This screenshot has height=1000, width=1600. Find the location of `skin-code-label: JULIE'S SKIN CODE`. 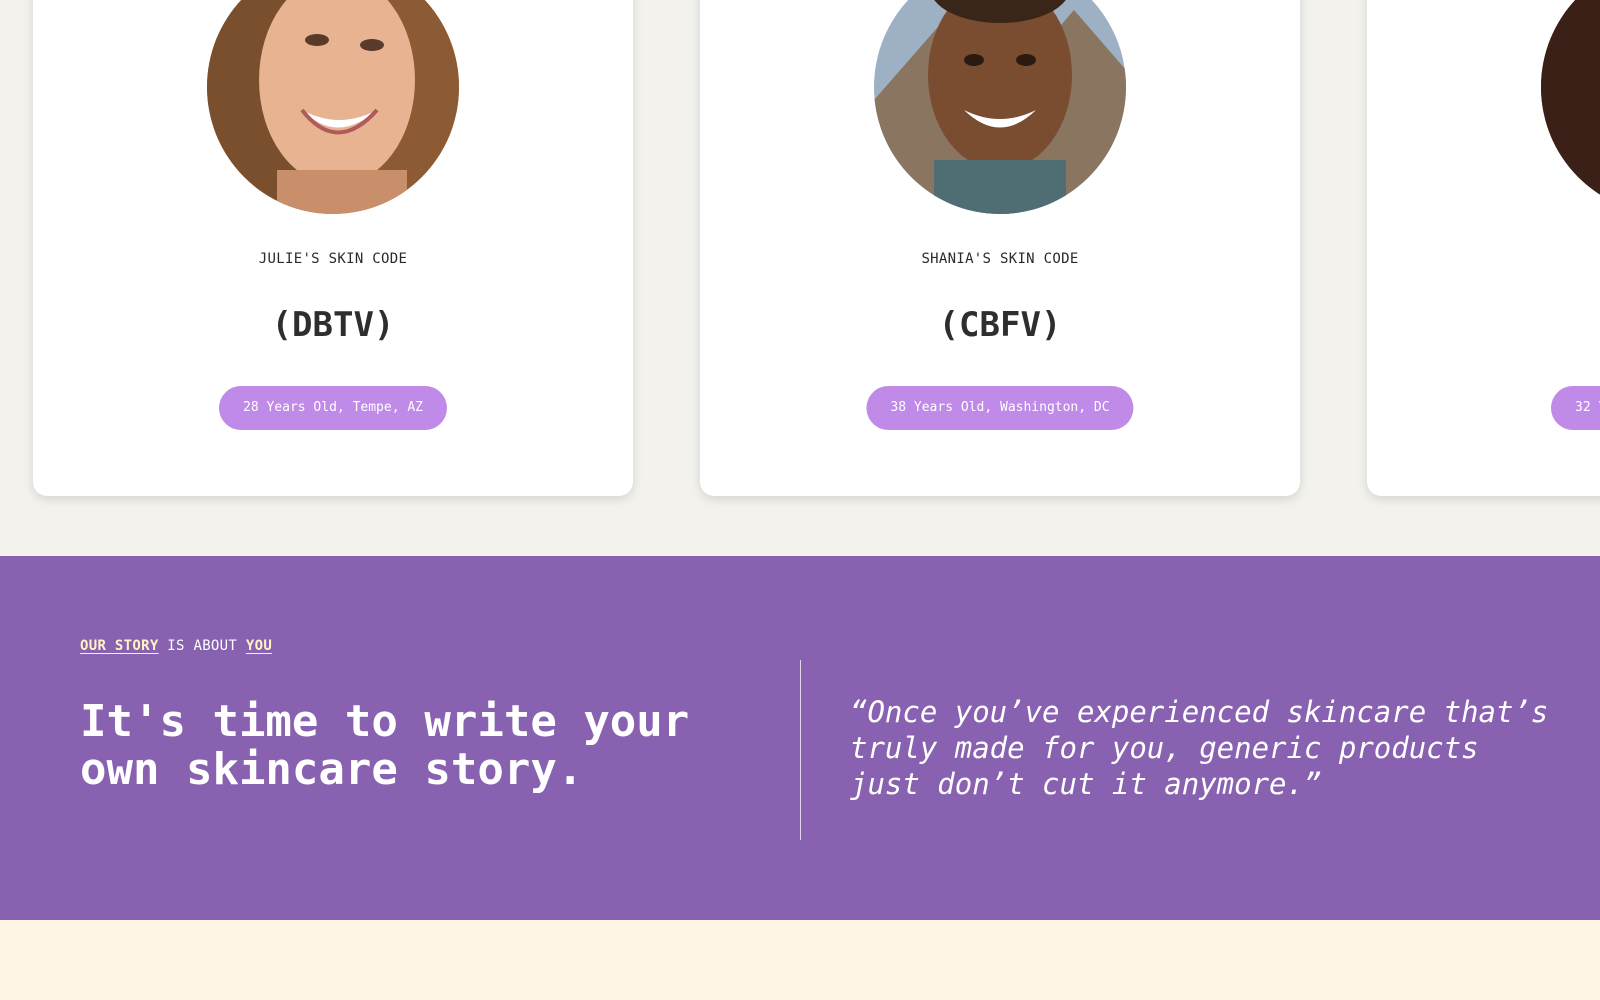

skin-code-label: JULIE'S SKIN CODE is located at coordinates (333, 259).